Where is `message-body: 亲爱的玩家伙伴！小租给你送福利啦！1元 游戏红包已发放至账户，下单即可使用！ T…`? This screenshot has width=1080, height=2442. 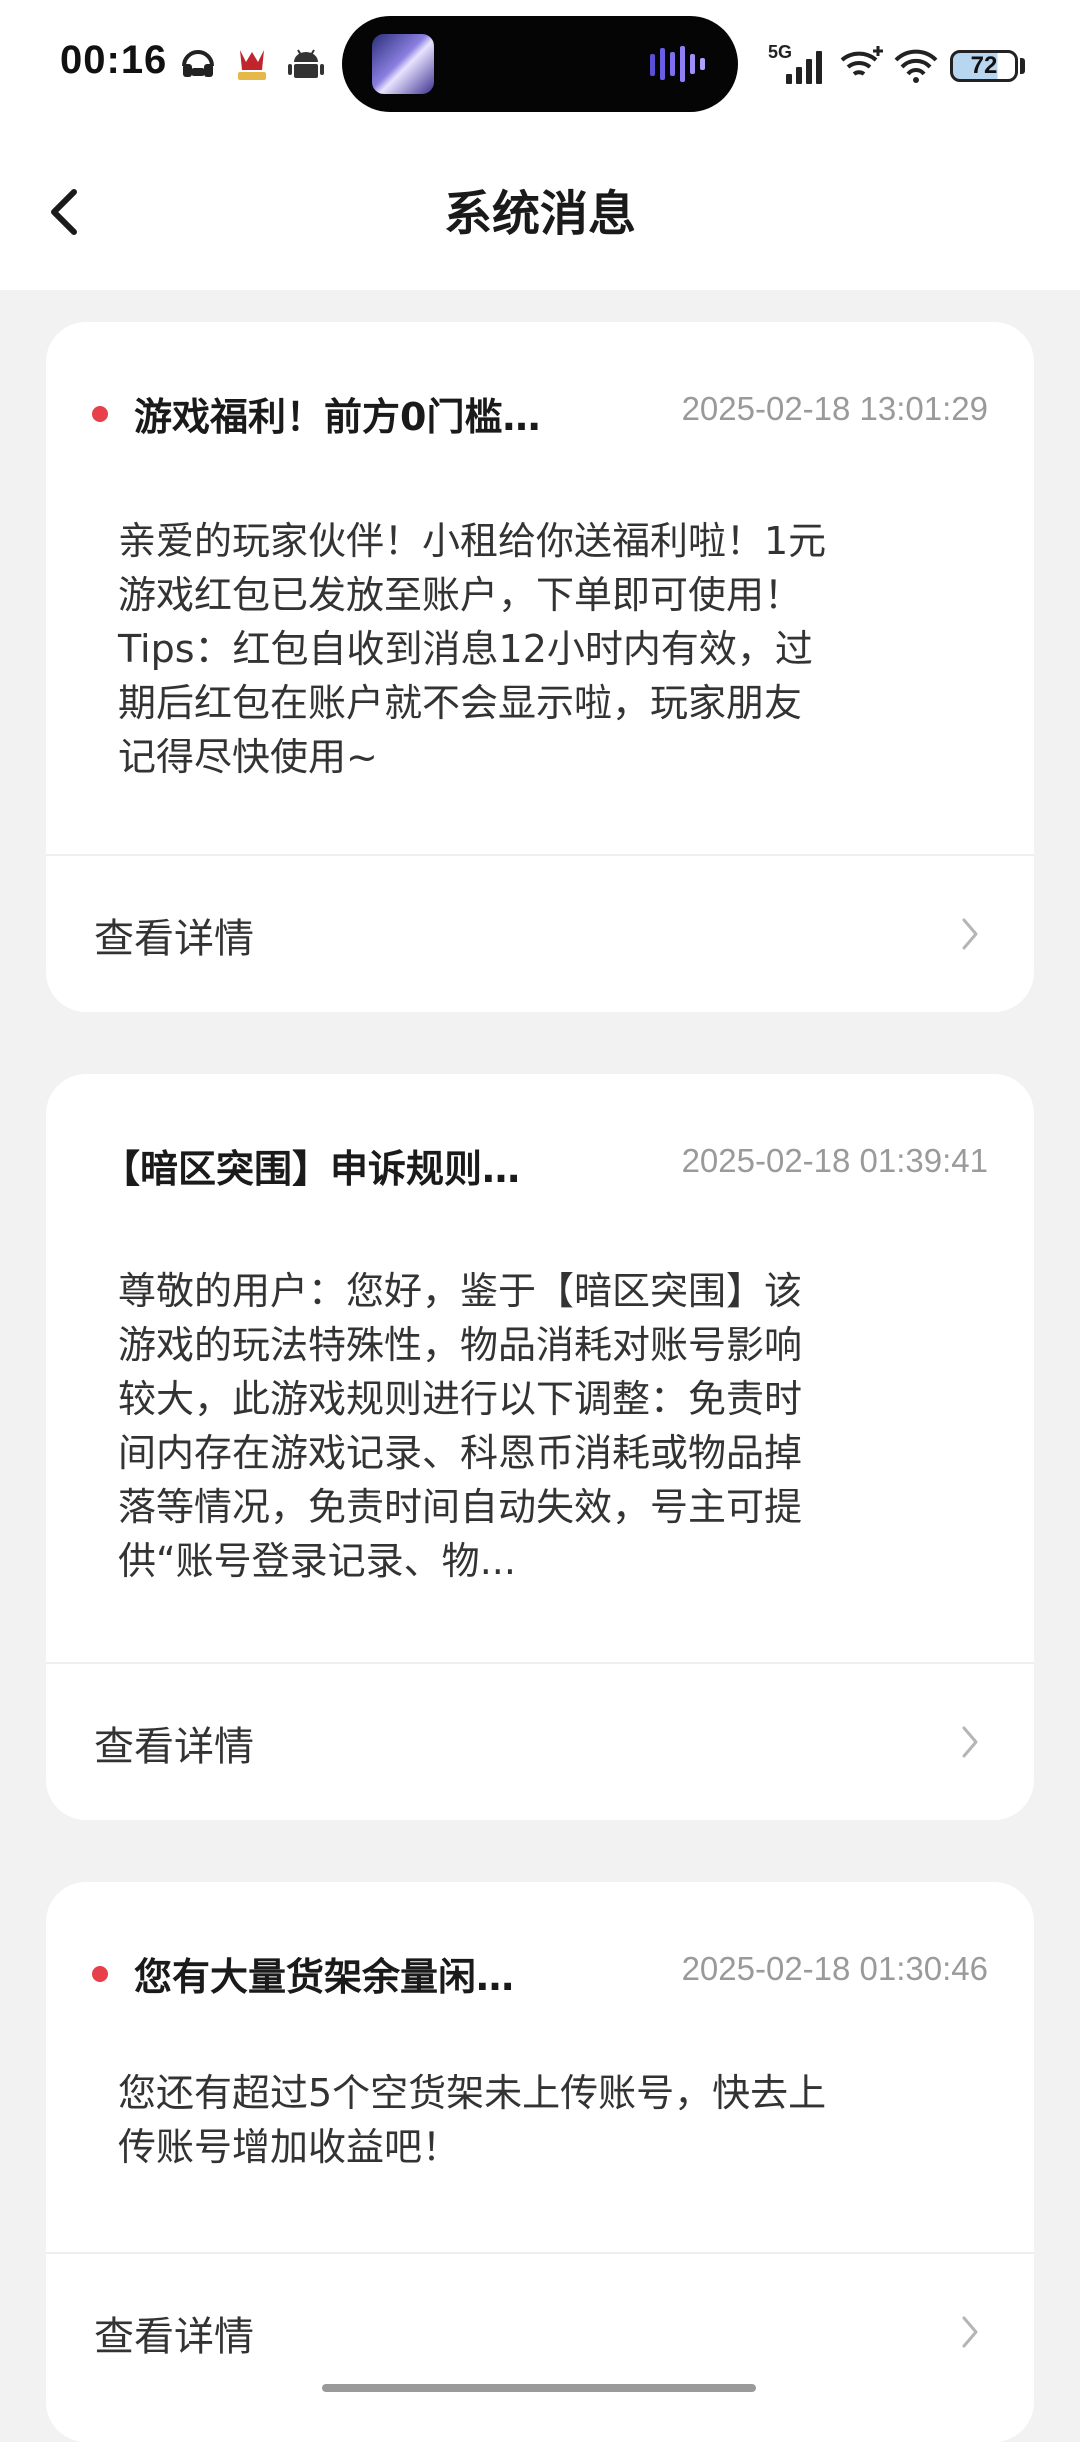
message-body: 亲爱的玩家伙伴！小租给你送福利啦！1元 游戏红包已发放至账户，下单即可使用！ T… is located at coordinates (548, 649).